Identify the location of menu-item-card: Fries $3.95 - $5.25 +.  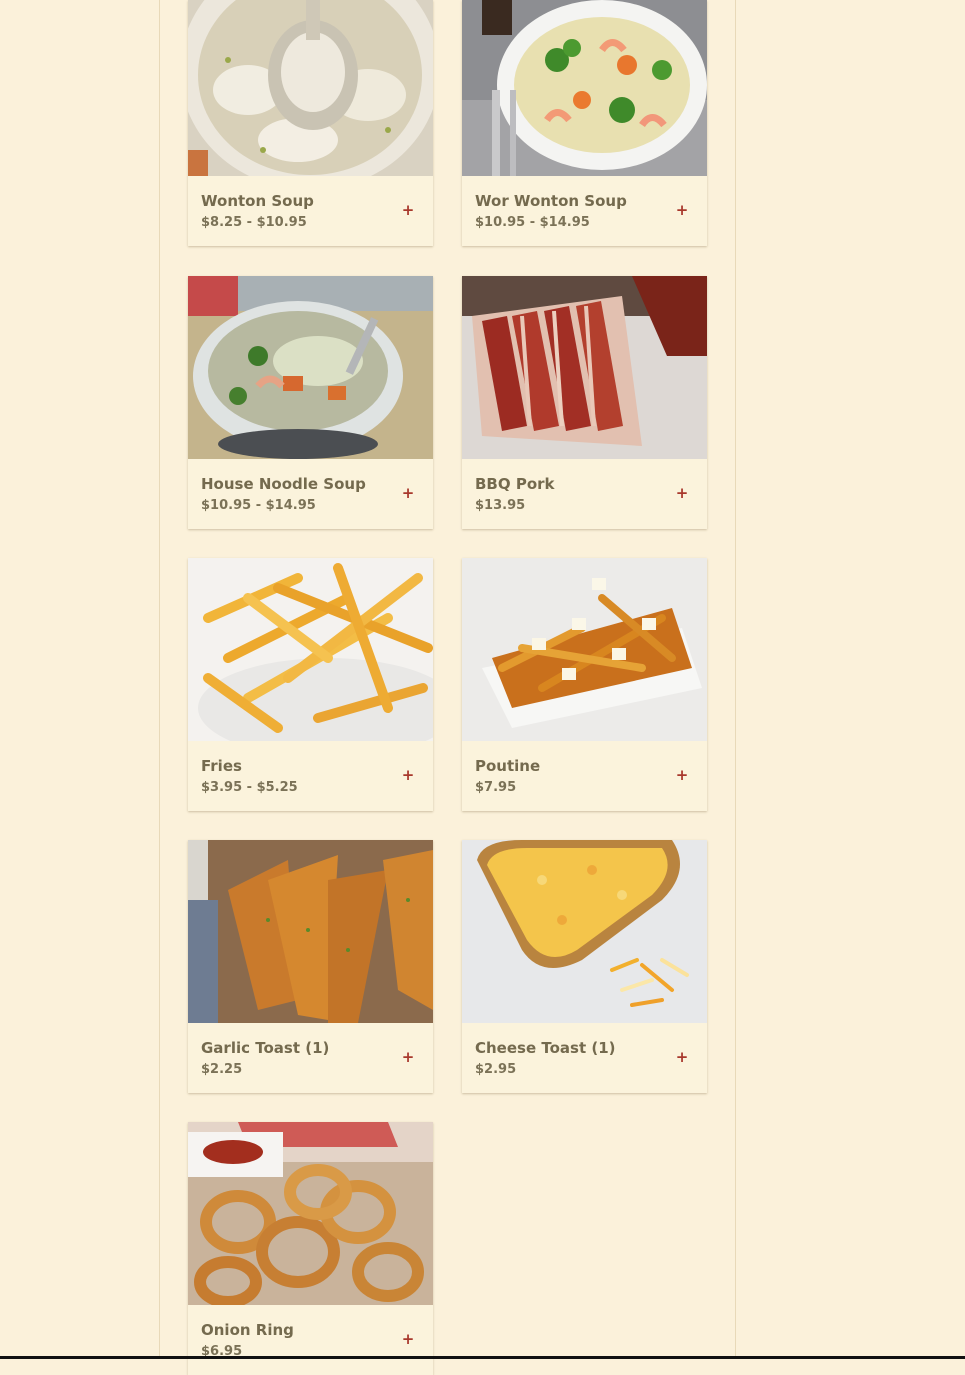
(310, 684).